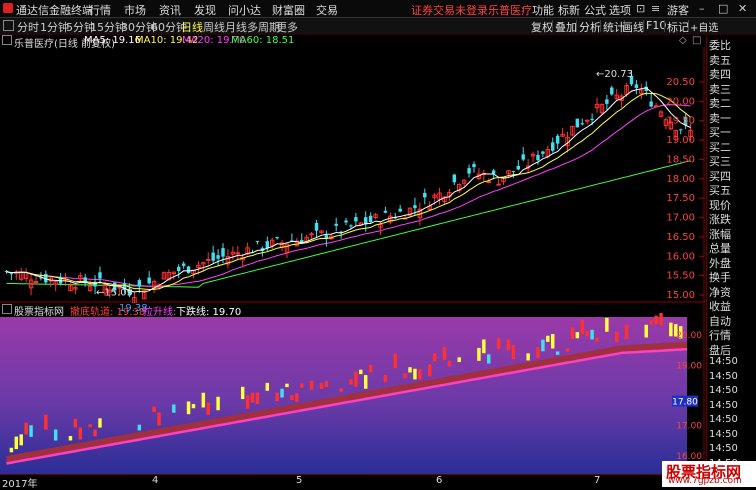 The image size is (756, 490). I want to click on period-weekly: 周线, so click(214, 27).